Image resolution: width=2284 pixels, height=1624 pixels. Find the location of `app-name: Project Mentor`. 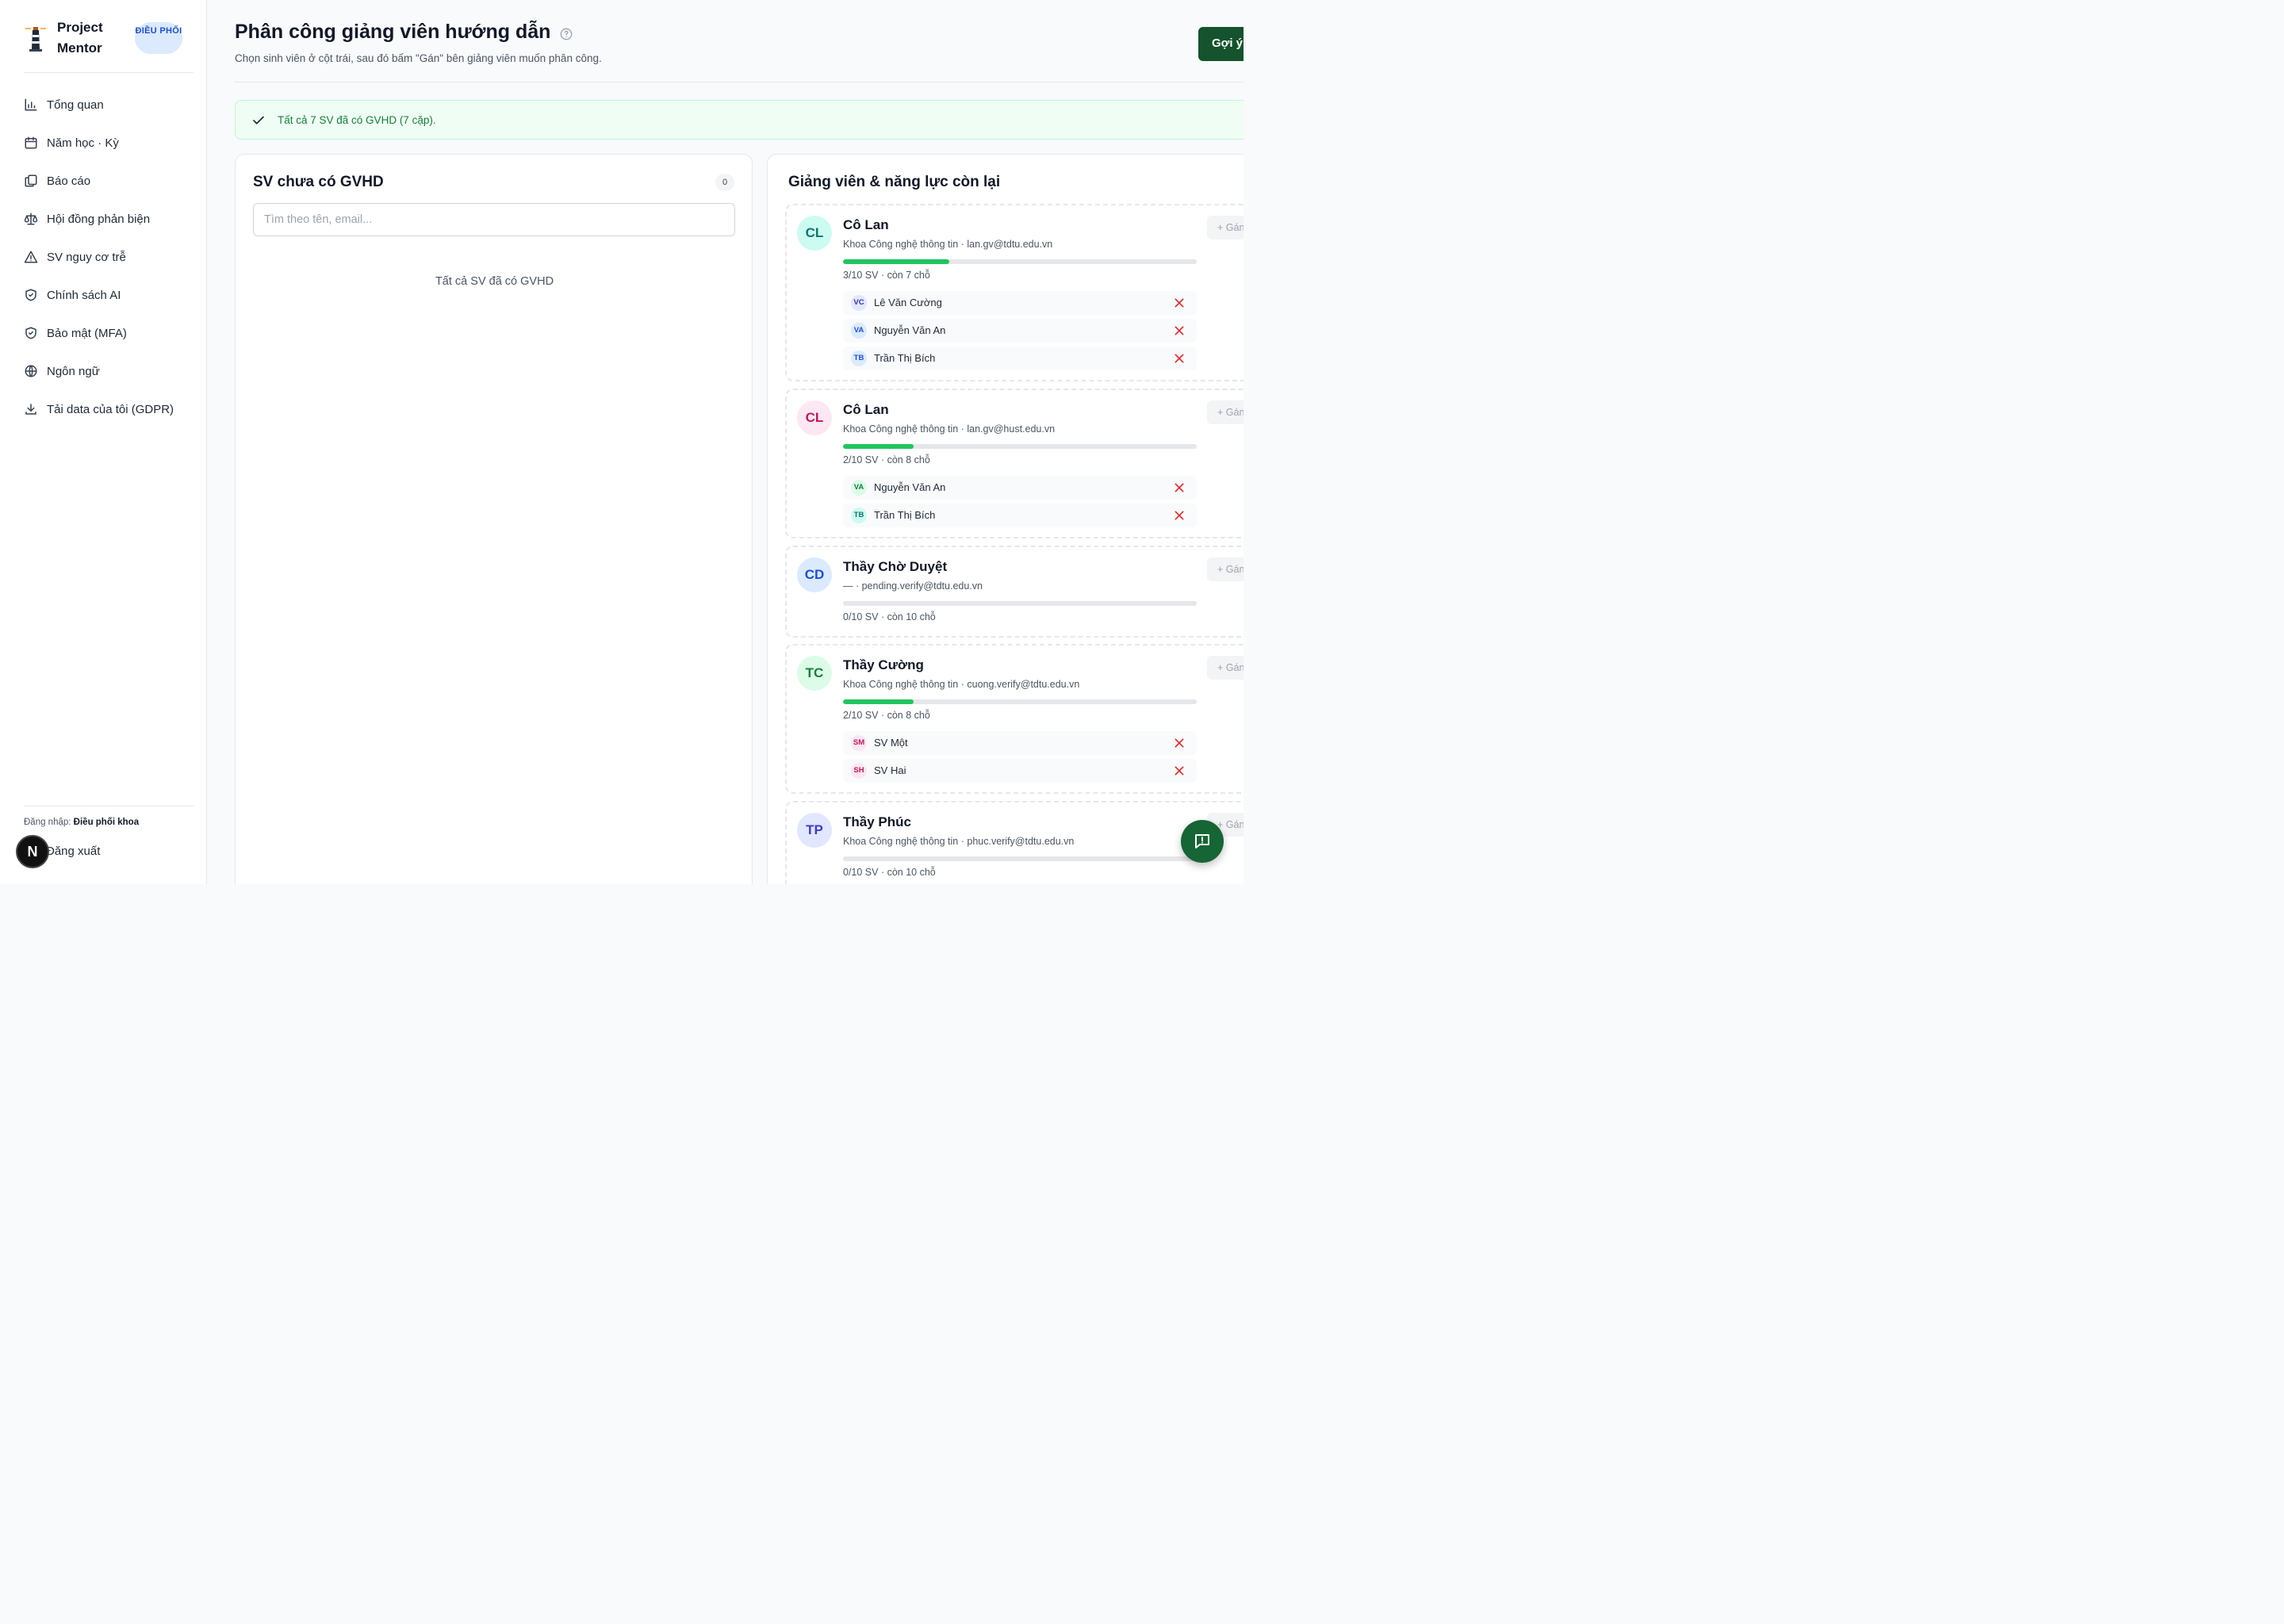

app-name: Project Mentor is located at coordinates (80, 38).